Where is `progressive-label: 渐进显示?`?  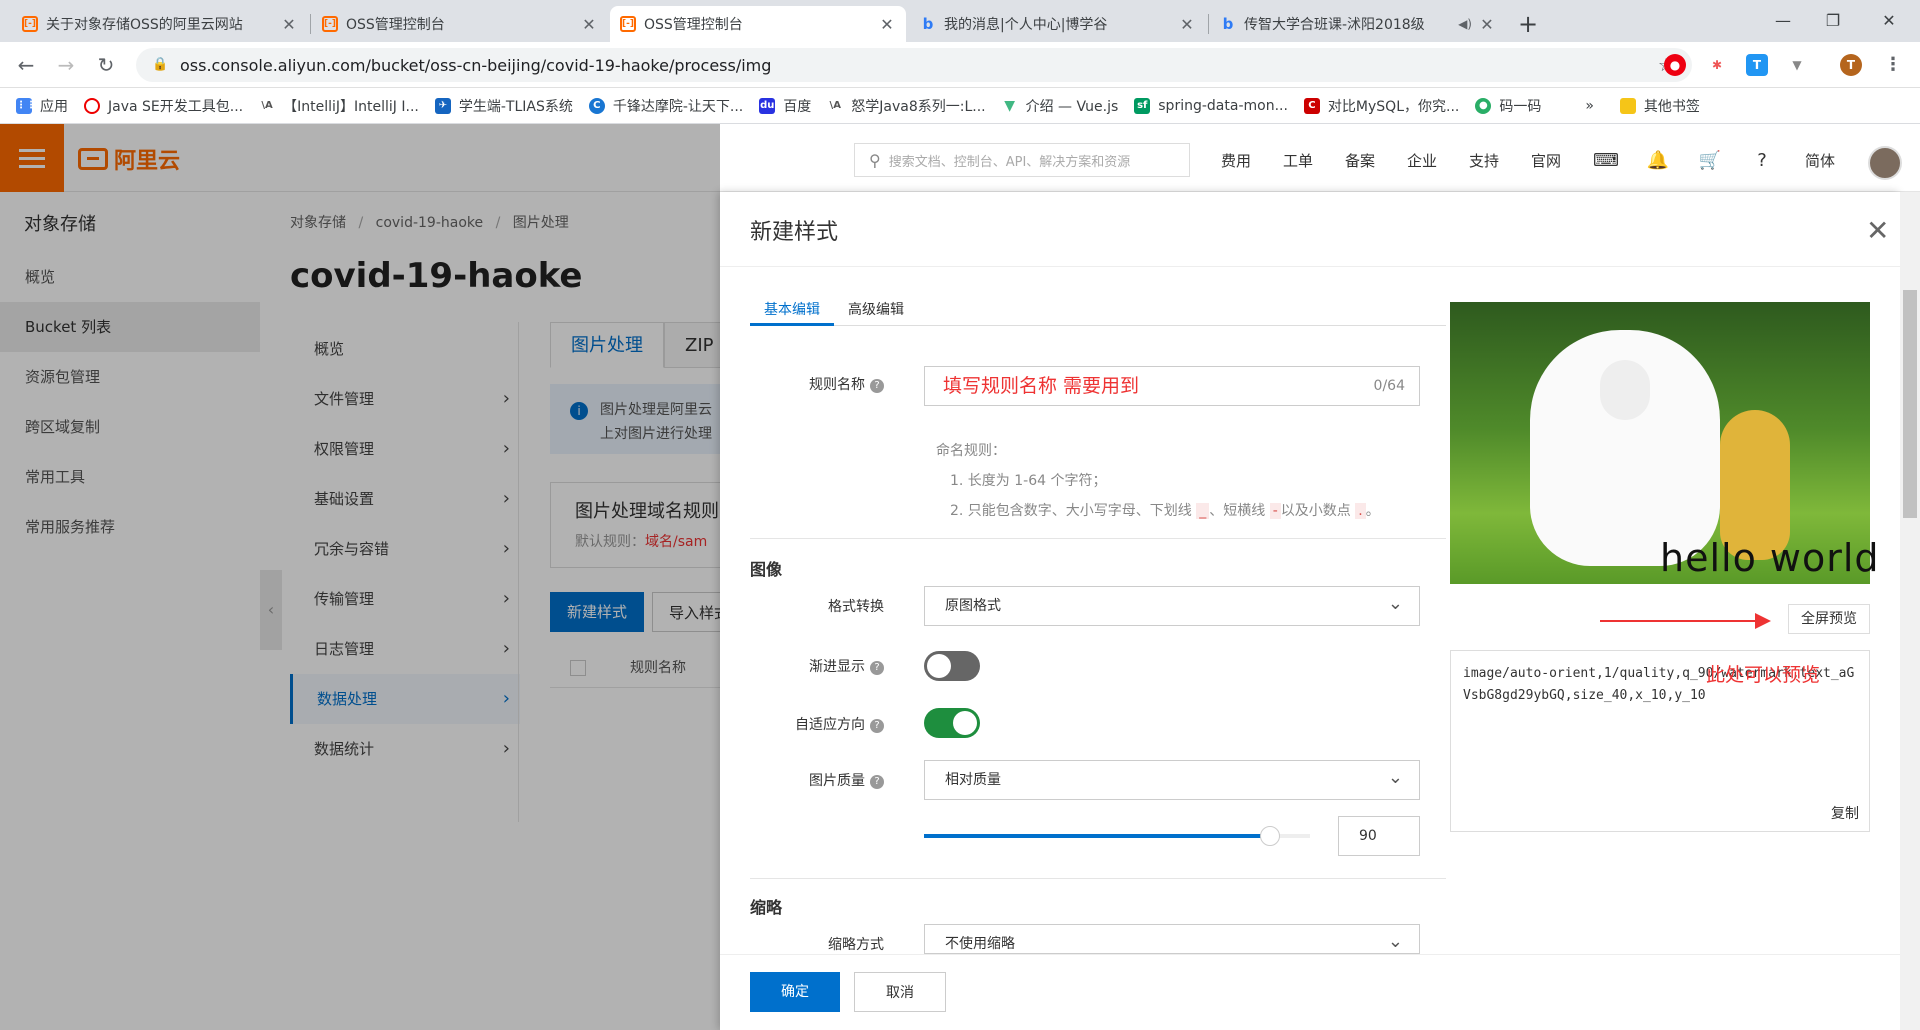 progressive-label: 渐进显示? is located at coordinates (804, 666).